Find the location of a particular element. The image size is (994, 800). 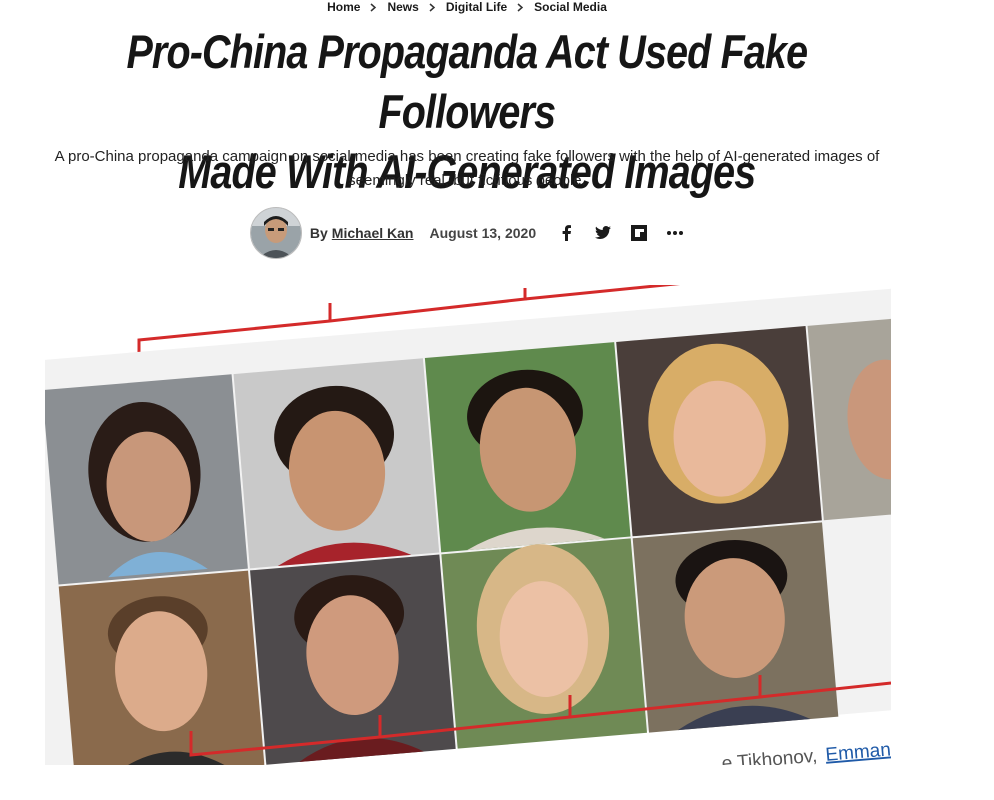

byline: By Michael Kan August 13, 2020 is located at coordinates (467, 233).